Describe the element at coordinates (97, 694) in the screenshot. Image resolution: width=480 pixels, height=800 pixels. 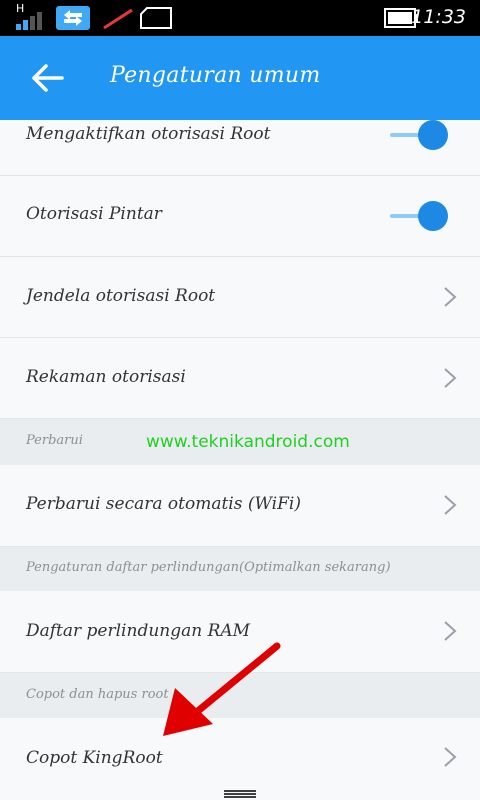
I see `section-label: Copot dan hapus root` at that location.